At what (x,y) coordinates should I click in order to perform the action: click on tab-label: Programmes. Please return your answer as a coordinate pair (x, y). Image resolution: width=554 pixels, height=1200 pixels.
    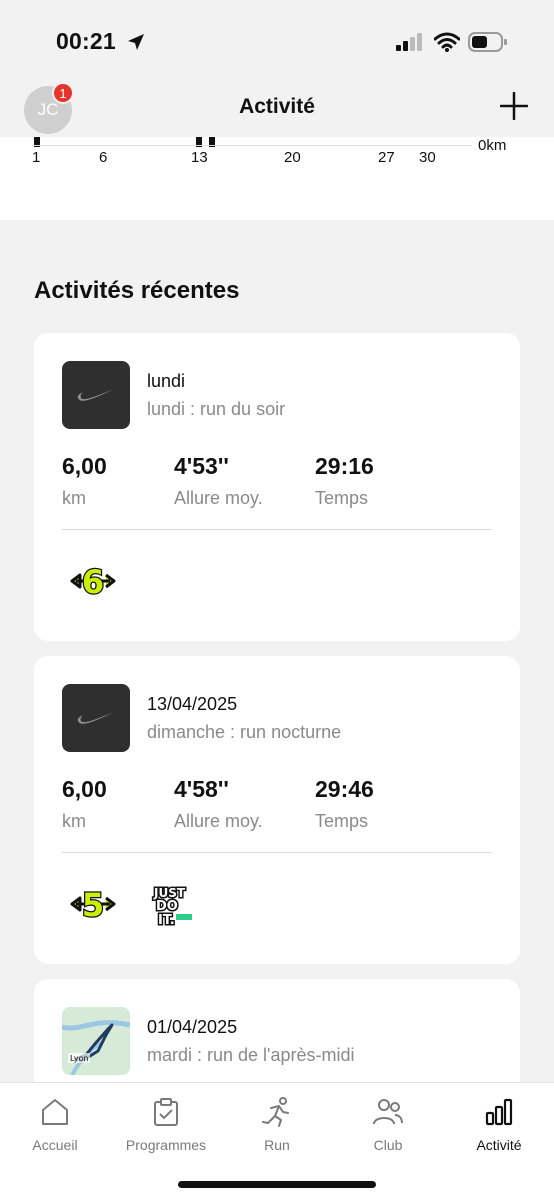
    Looking at the image, I should click on (166, 1145).